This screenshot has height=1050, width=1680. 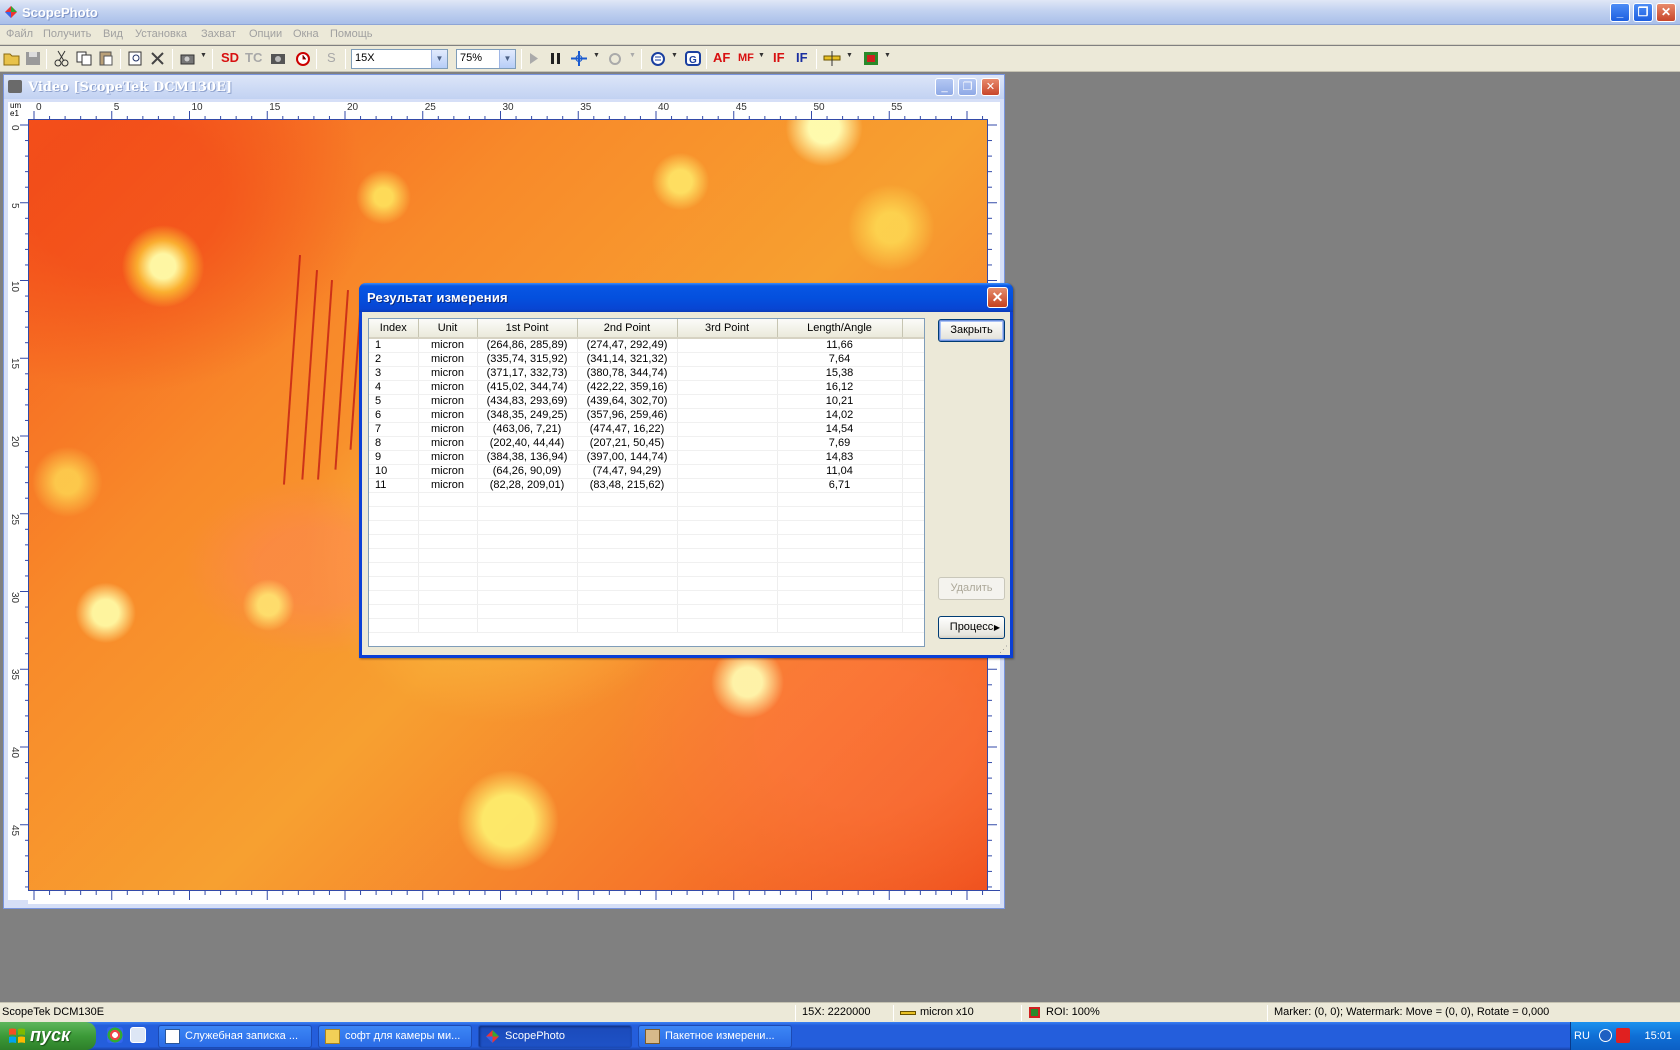 What do you see at coordinates (527, 329) in the screenshot?
I see `column-header-1st-point: 1st Point` at bounding box center [527, 329].